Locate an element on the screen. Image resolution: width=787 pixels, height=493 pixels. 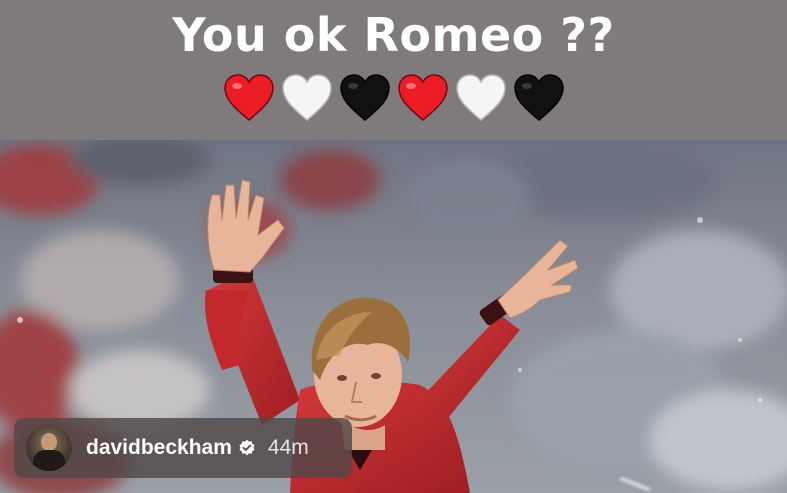
avatar-body is located at coordinates (49, 460).